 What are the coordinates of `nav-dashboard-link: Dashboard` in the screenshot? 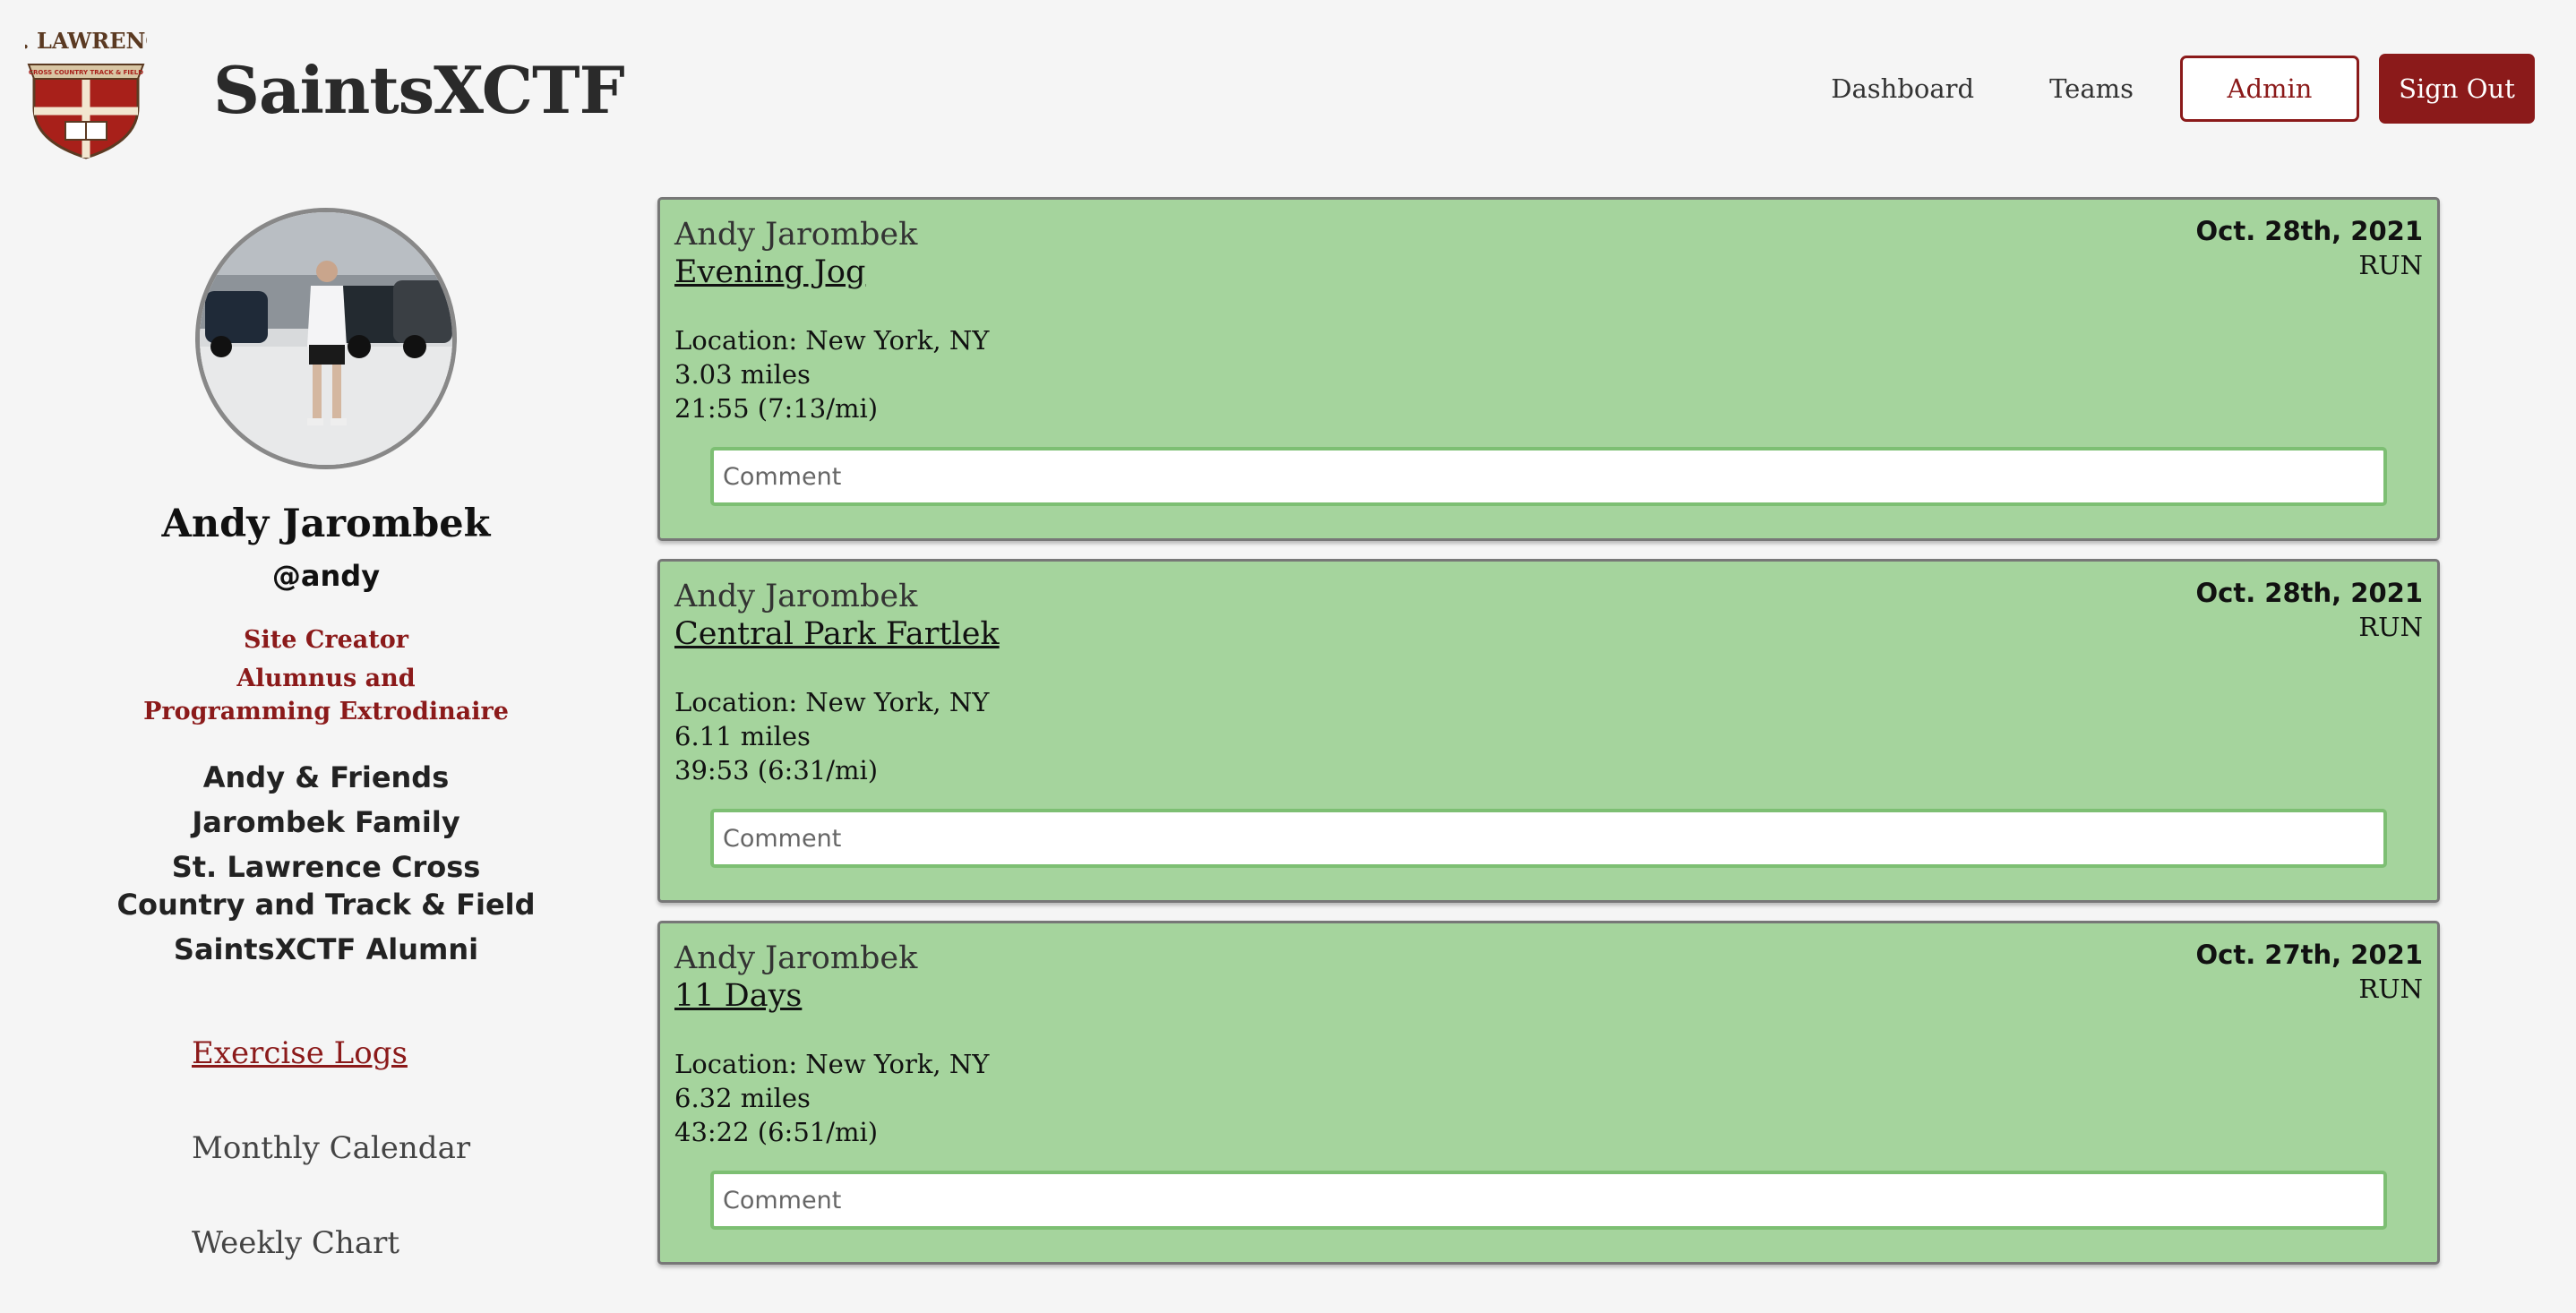 It's located at (1902, 89).